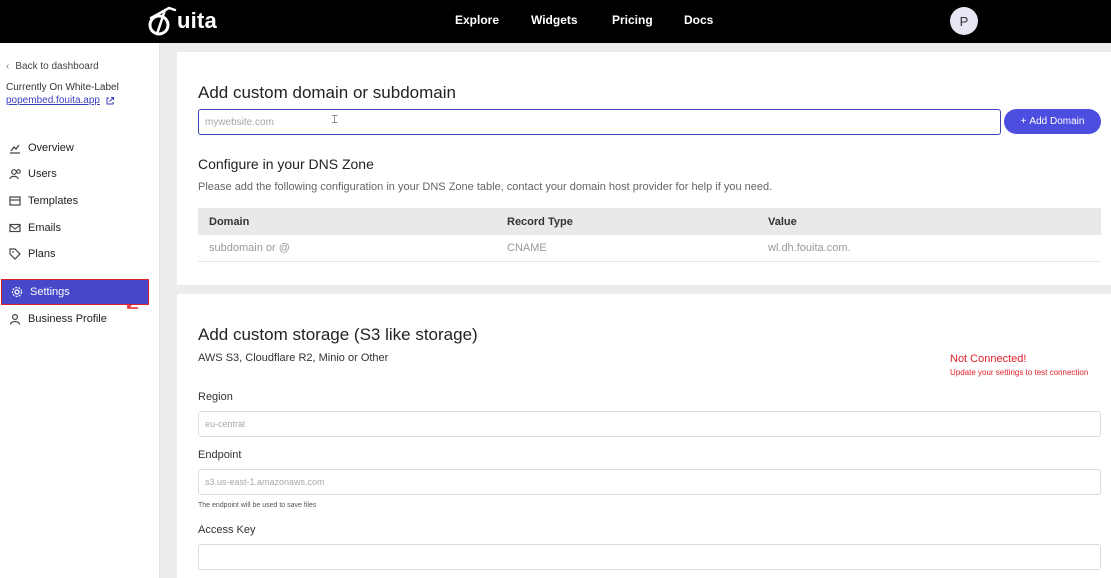 The height and width of the screenshot is (578, 1111). Describe the element at coordinates (42, 174) in the screenshot. I see `sidebar-item-label: Users` at that location.